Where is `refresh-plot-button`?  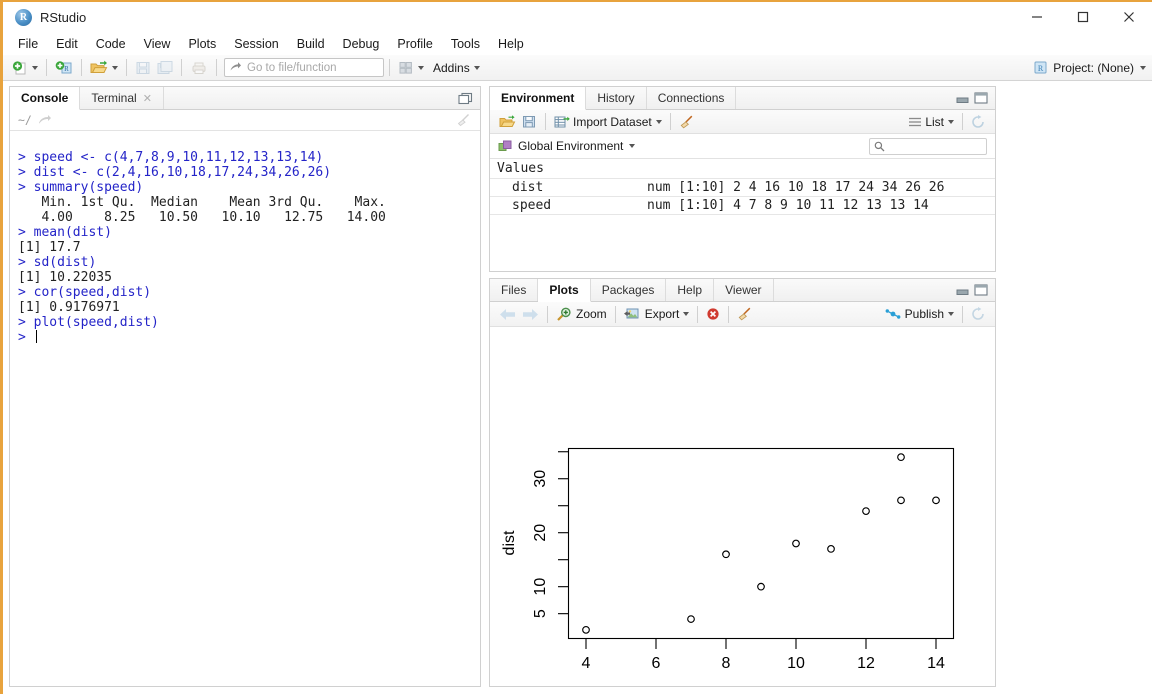
refresh-plot-button is located at coordinates (978, 314).